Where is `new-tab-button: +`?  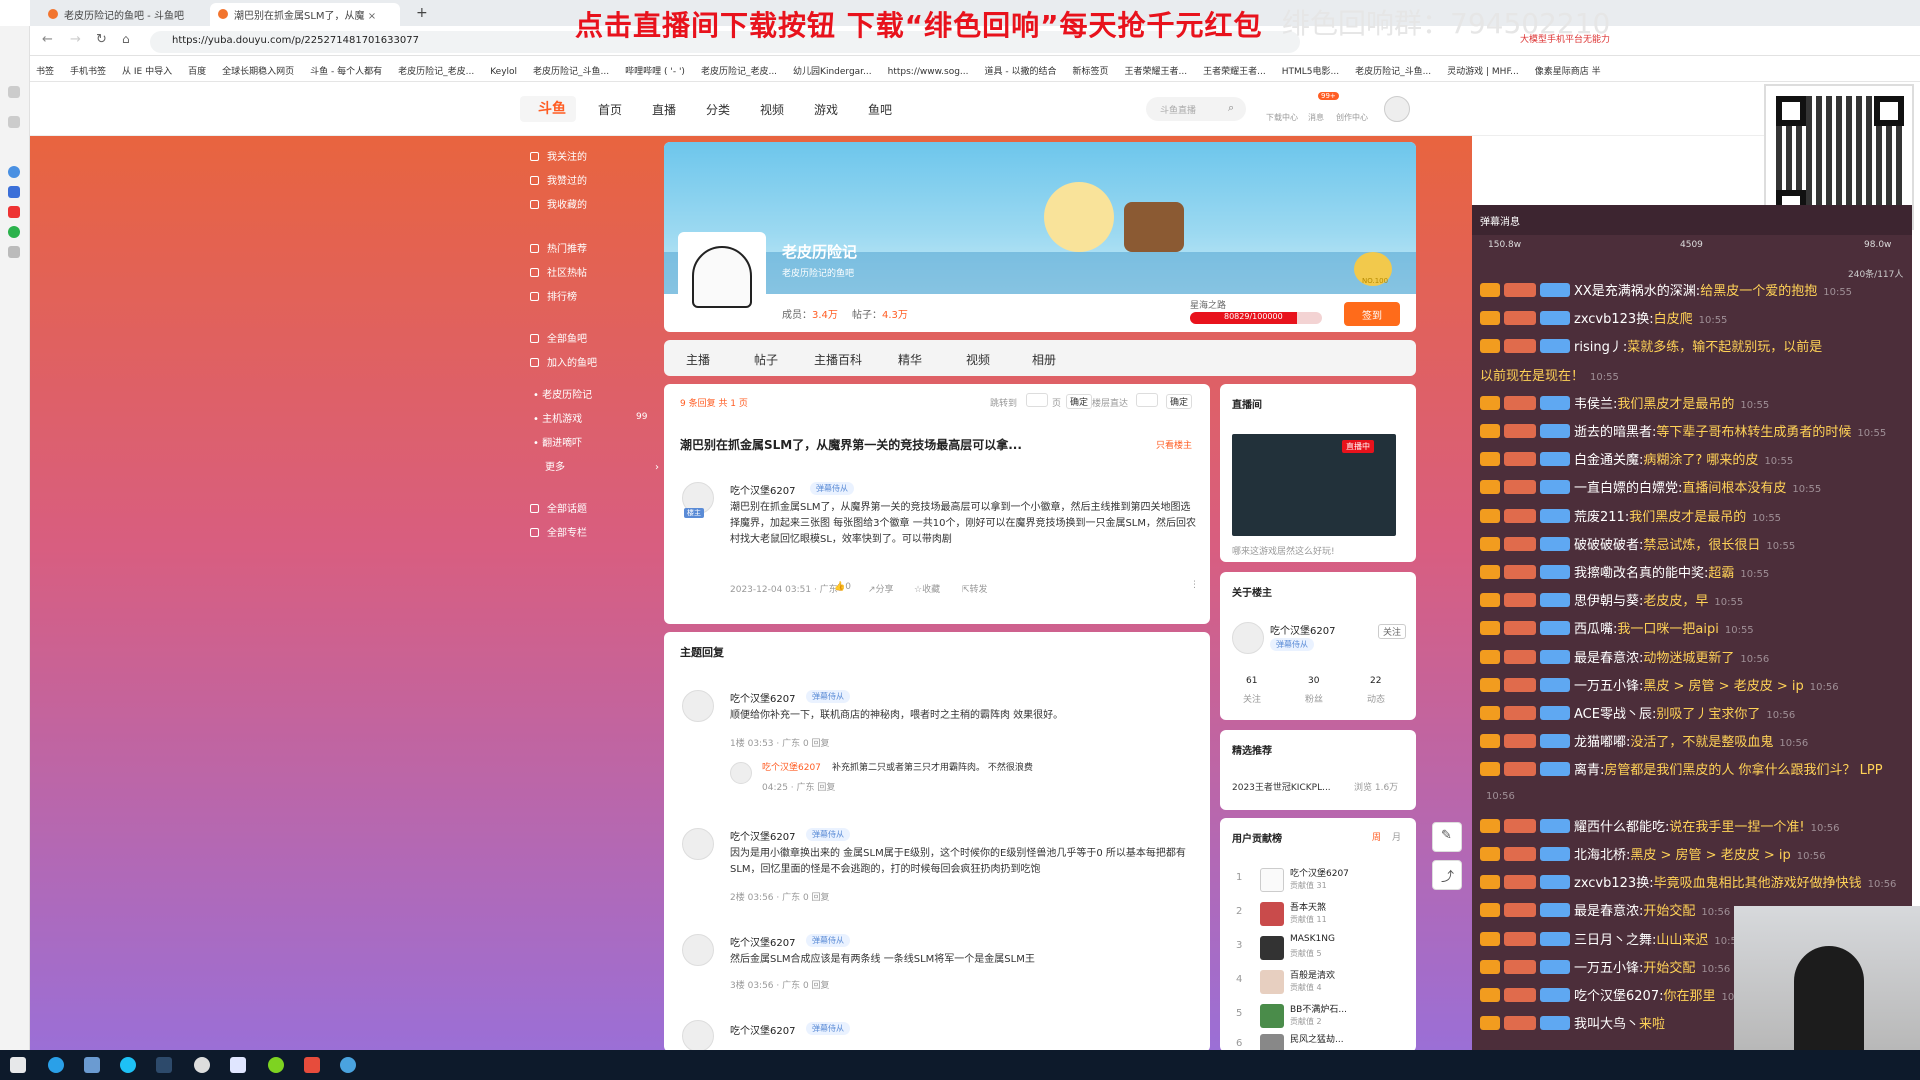
new-tab-button: + is located at coordinates (422, 14).